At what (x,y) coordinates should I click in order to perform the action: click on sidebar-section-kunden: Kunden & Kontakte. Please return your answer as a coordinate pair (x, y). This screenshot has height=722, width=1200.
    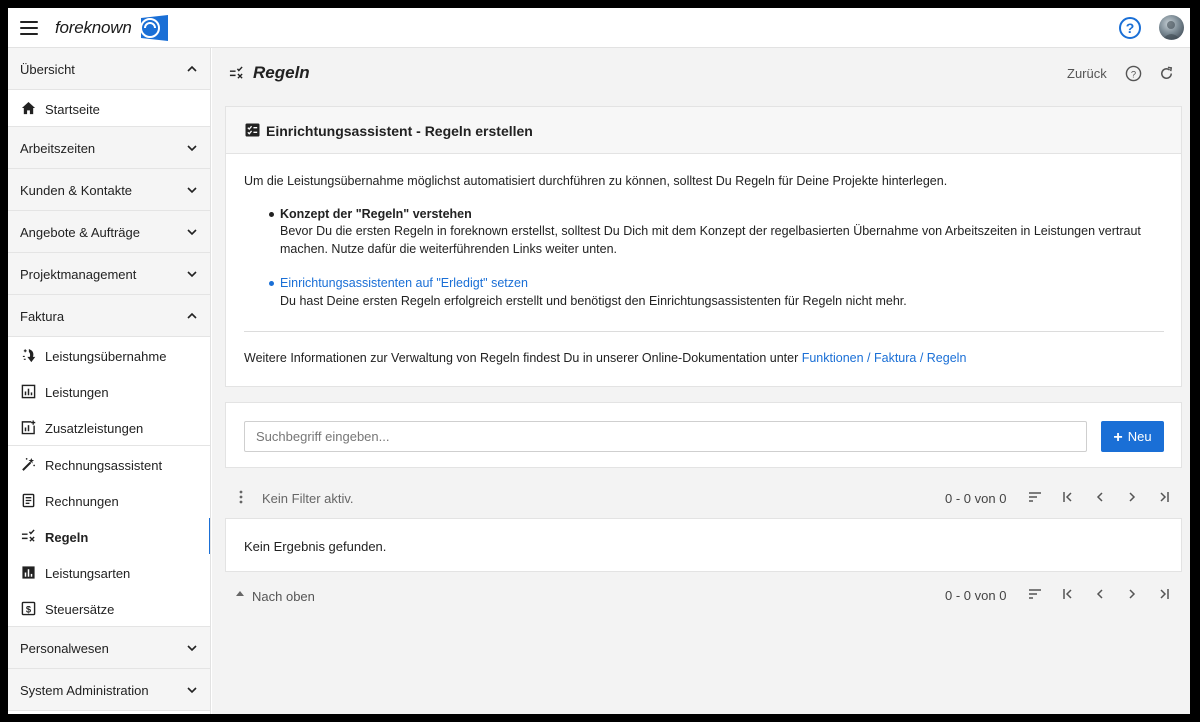
    Looking at the image, I should click on (109, 190).